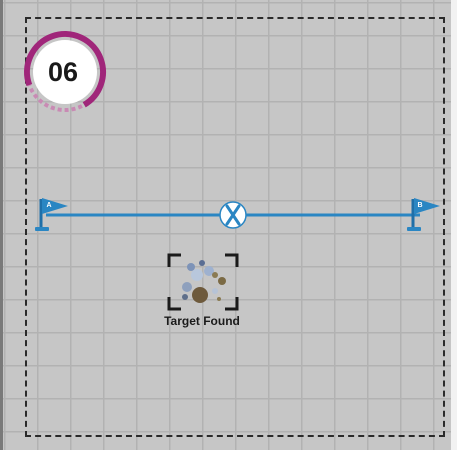  I want to click on route-layer, so click(237, 214).